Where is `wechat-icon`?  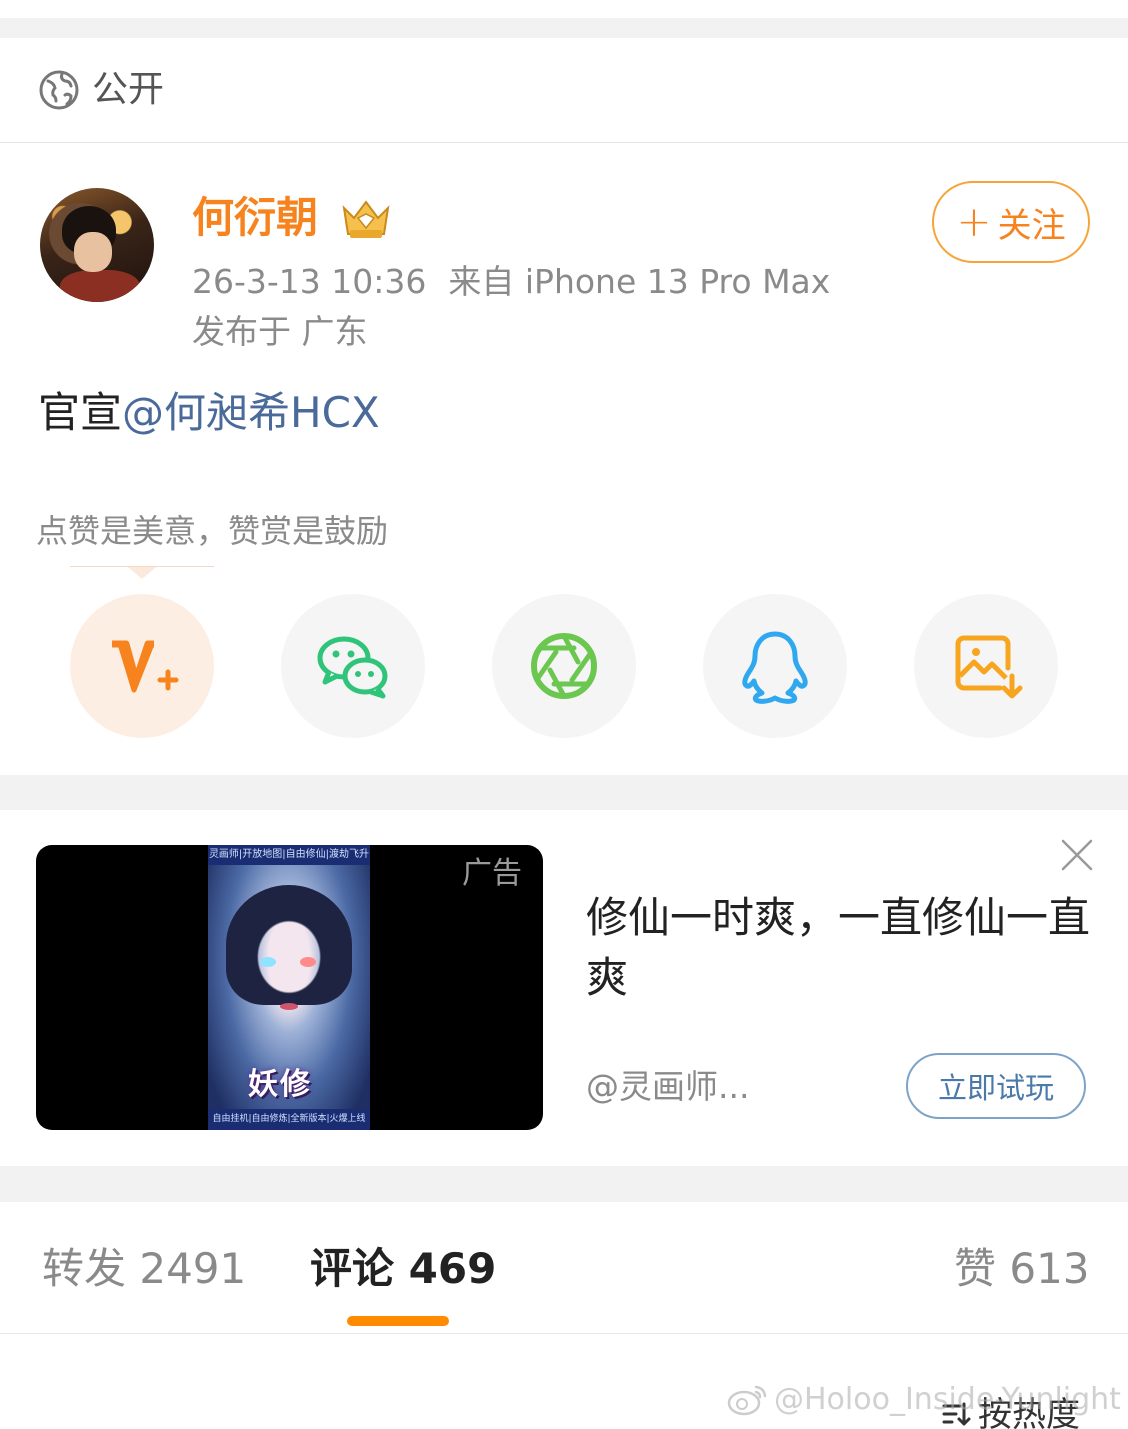 wechat-icon is located at coordinates (352, 667).